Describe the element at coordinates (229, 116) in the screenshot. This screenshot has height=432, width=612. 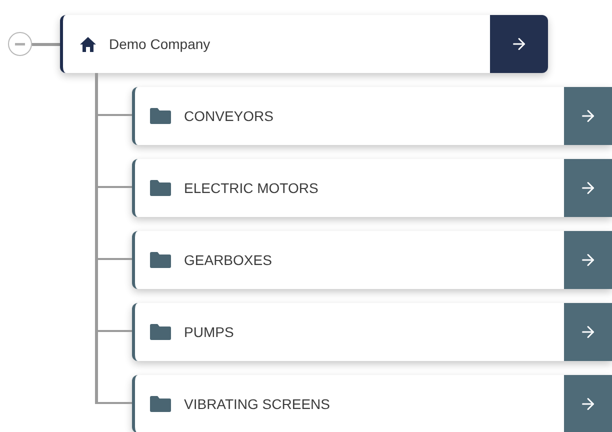
I see `node-label: CONVEYORS` at that location.